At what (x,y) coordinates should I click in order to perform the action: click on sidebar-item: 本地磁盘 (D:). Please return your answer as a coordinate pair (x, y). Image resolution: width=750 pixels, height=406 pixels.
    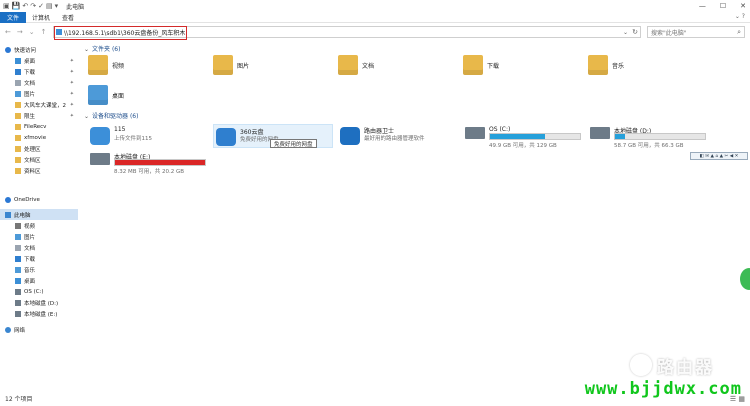
    Looking at the image, I should click on (39, 302).